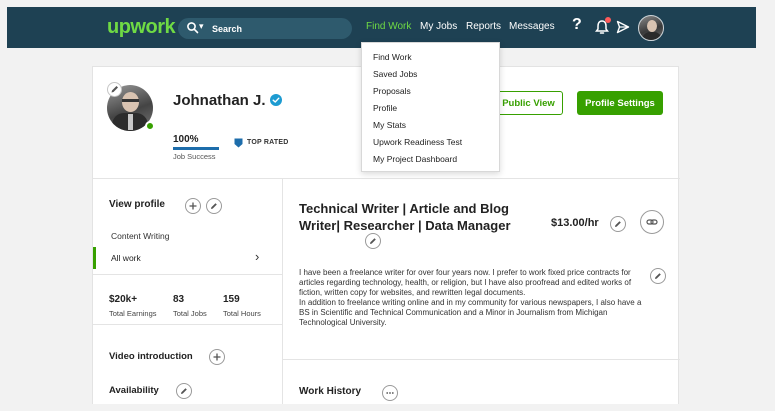  I want to click on add-video-button, so click(217, 357).